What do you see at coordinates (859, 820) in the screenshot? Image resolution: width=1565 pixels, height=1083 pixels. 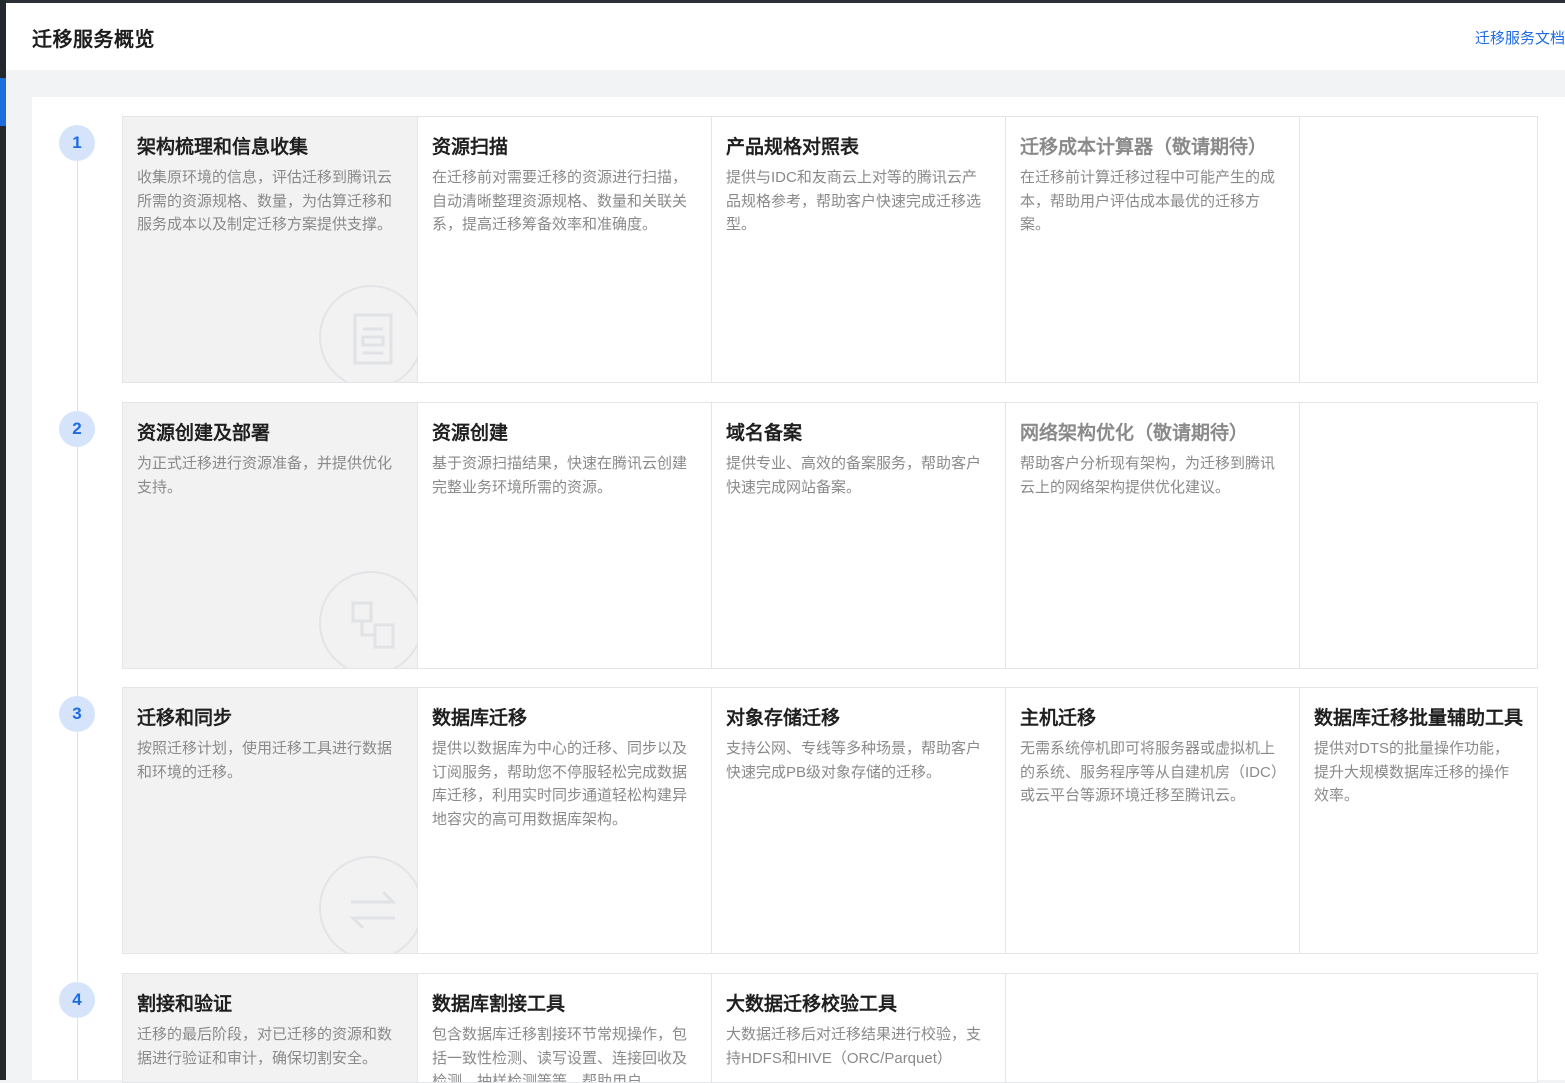 I see `tool-card-object-storage-migration: 对象存储迁移 支持公网、专线等多种场景，帮助客户快速完成PB级对象存储的迁移。` at bounding box center [859, 820].